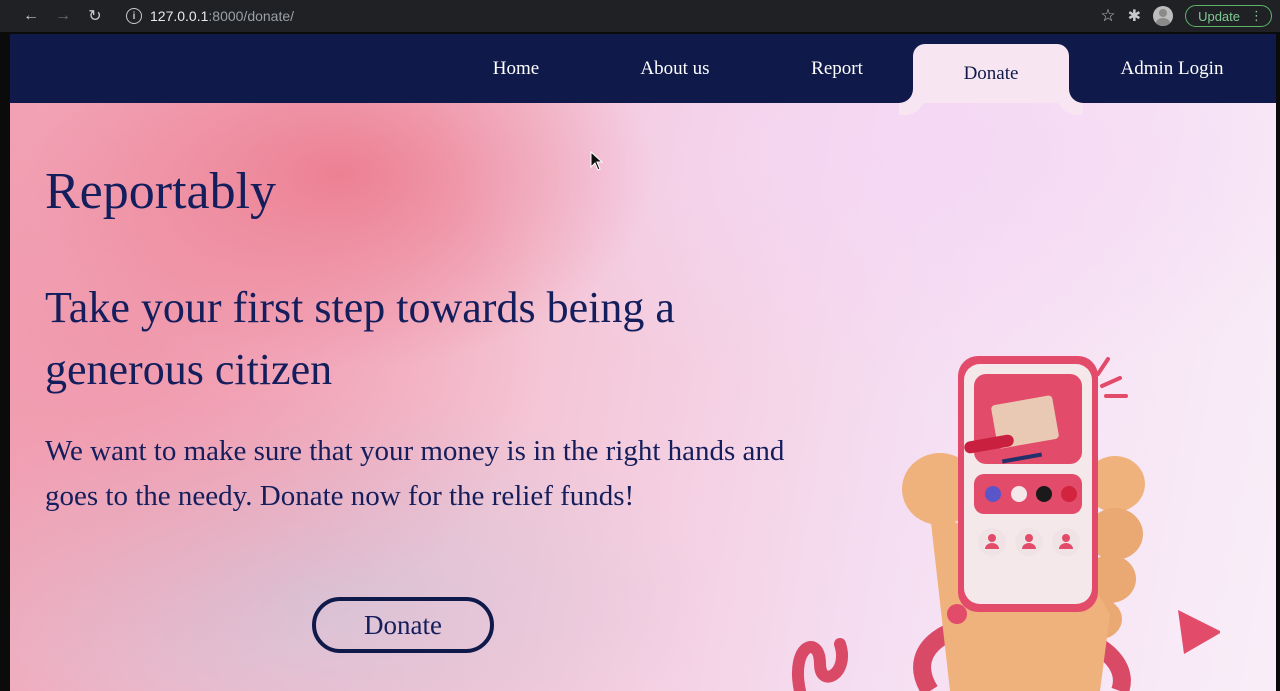 The width and height of the screenshot is (1280, 691). I want to click on brand-title: Reportably, so click(161, 191).